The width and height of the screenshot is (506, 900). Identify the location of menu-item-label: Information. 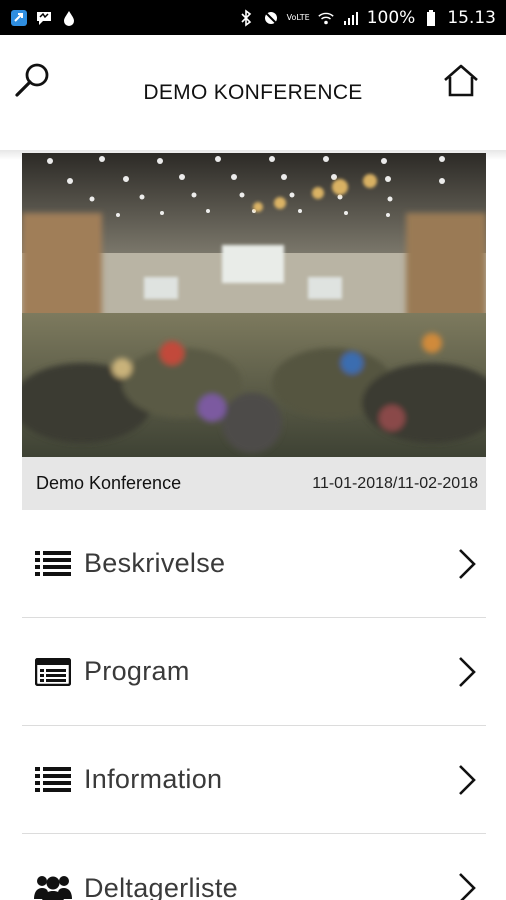
(153, 779).